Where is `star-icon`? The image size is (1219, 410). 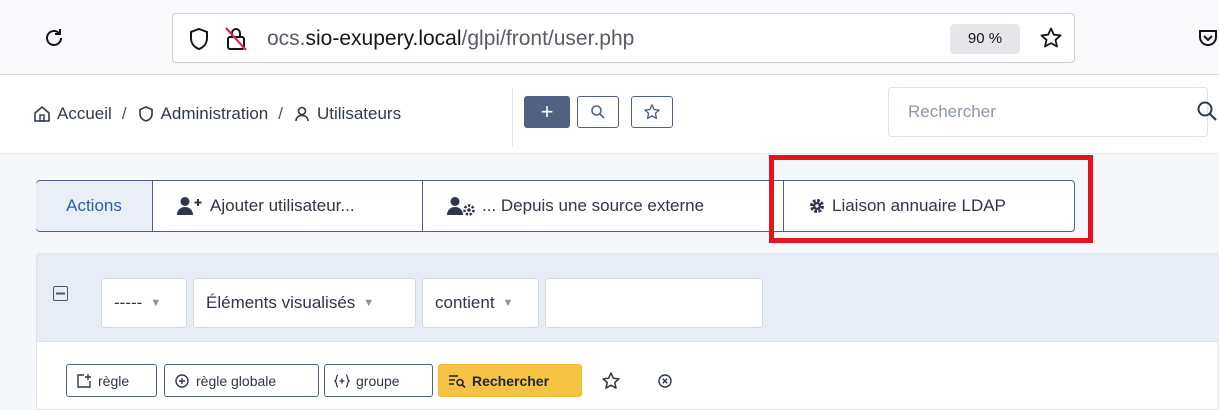 star-icon is located at coordinates (652, 112).